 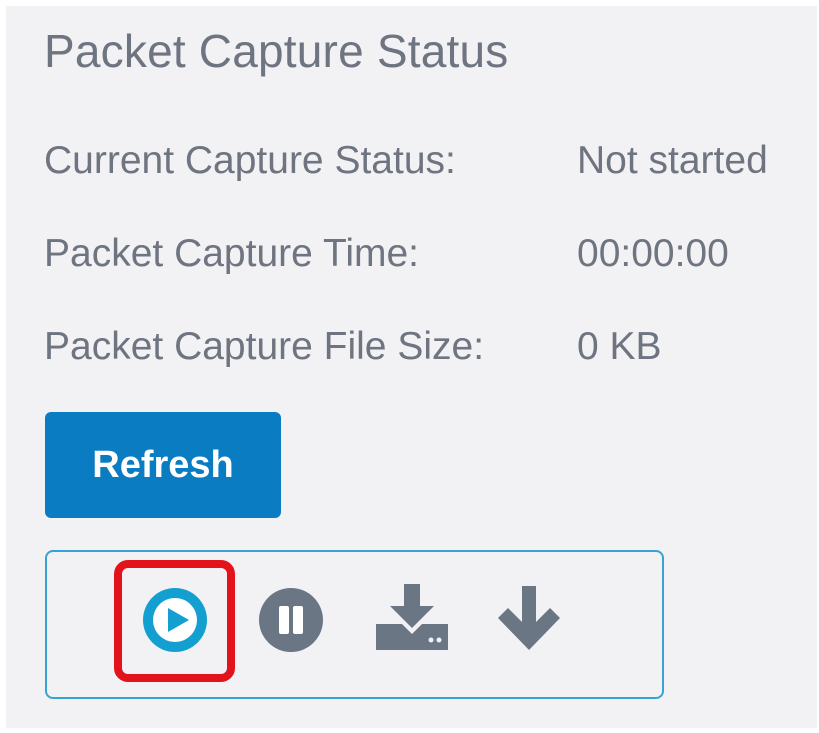 I want to click on start-capture-button, so click(x=175, y=620).